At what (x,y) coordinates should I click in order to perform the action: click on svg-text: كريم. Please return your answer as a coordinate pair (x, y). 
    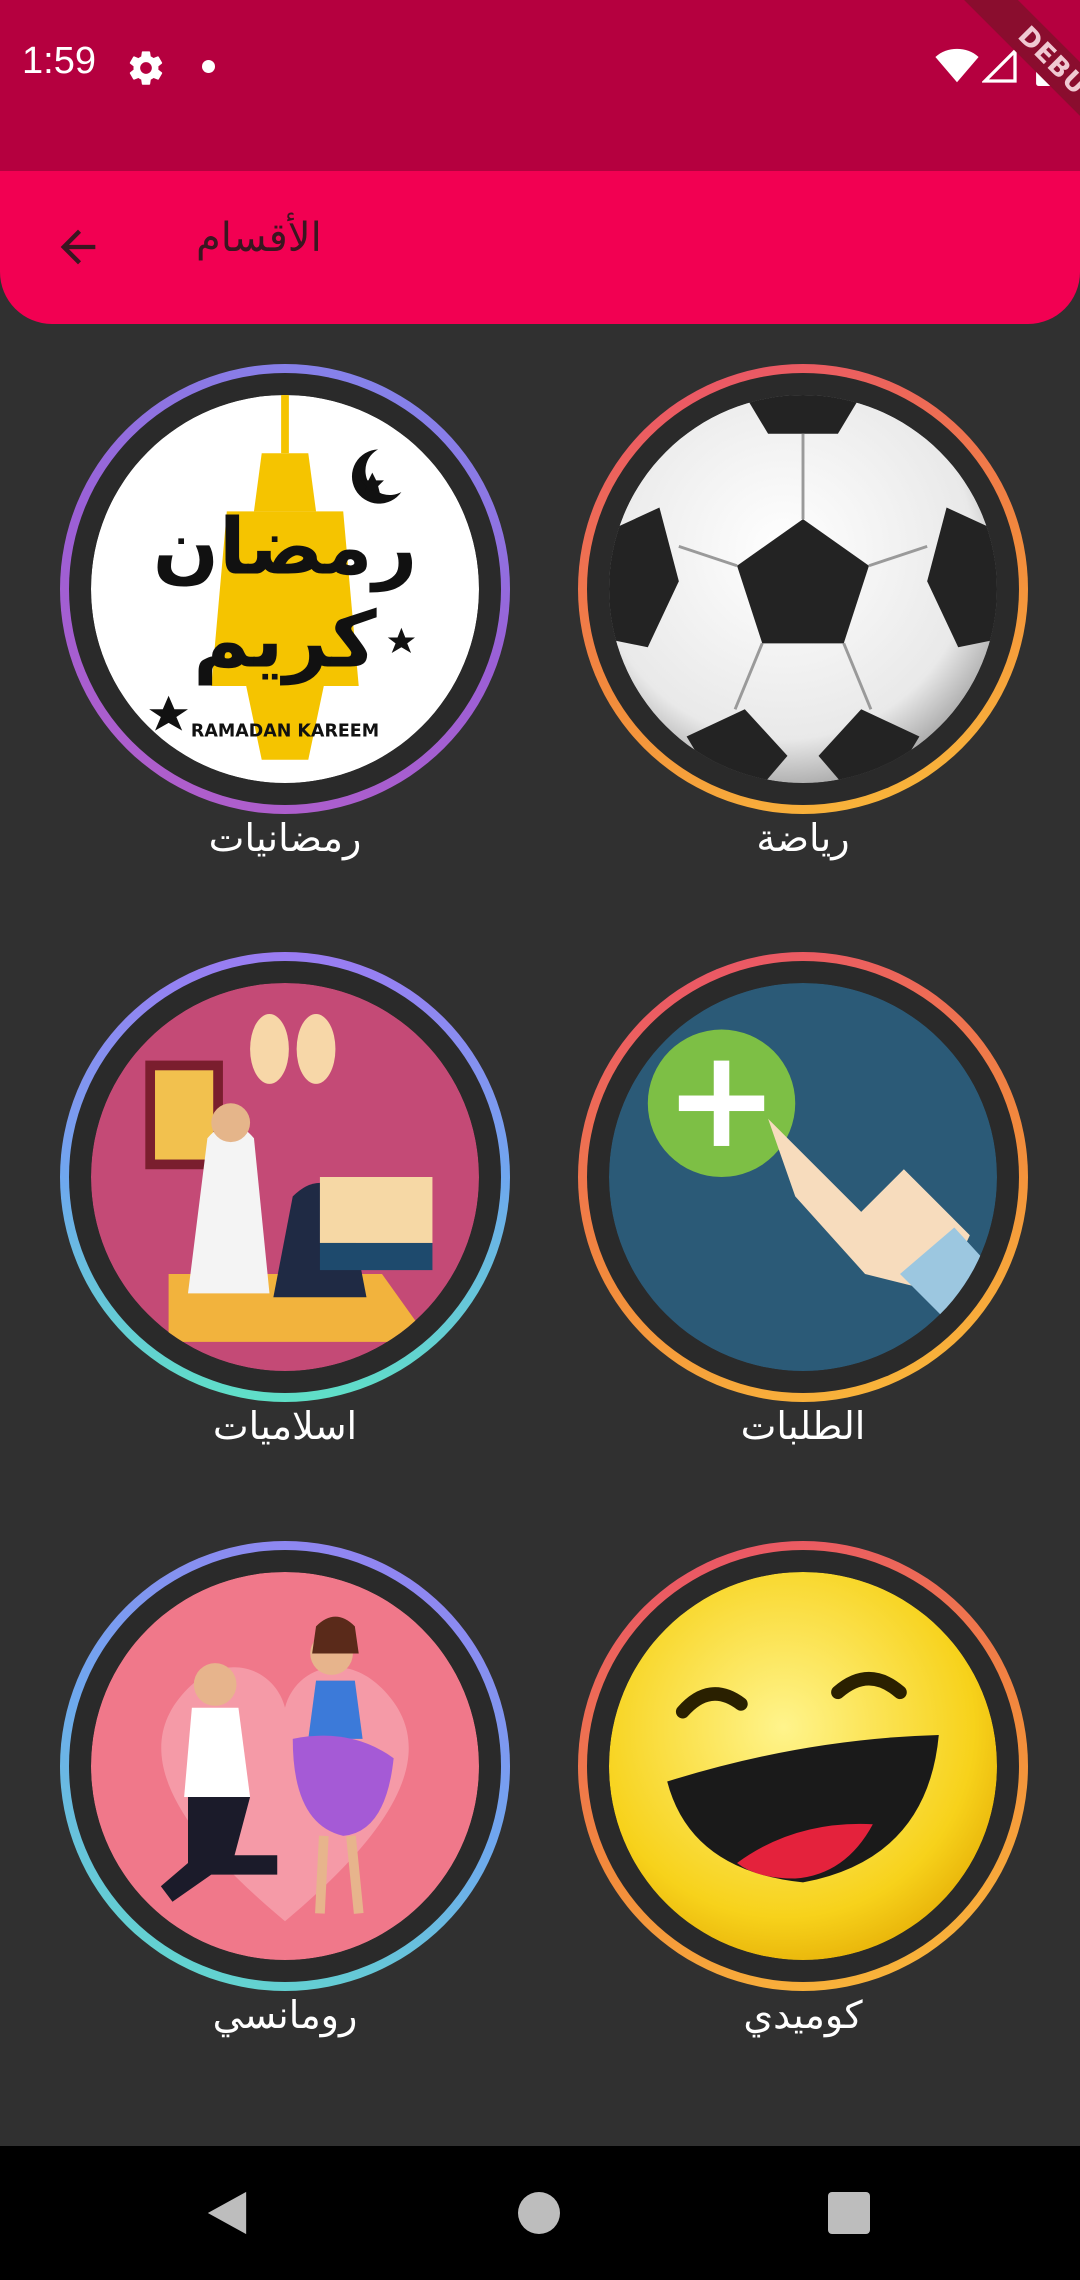
    Looking at the image, I should click on (285, 641).